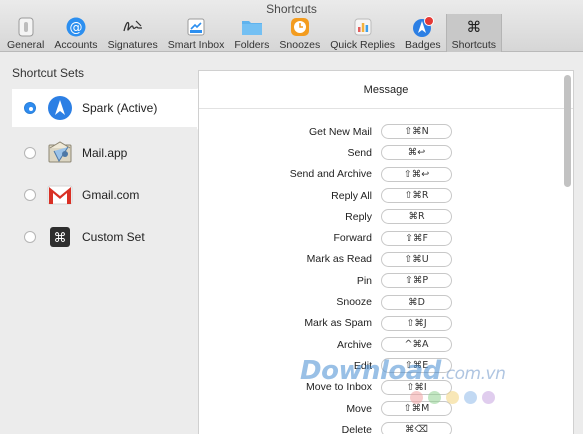  Describe the element at coordinates (351, 195) in the screenshot. I see `shortcut-action-label: Reply All` at that location.